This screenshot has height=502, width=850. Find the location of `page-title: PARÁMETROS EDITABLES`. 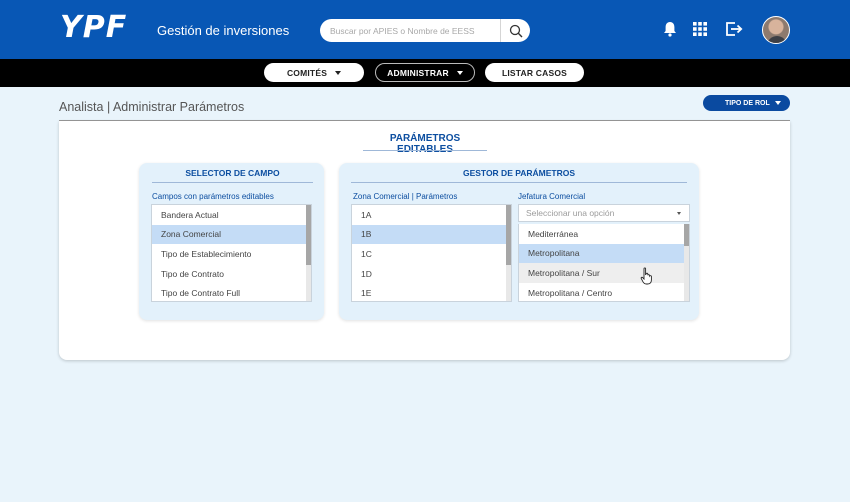

page-title: PARÁMETROS EDITABLES is located at coordinates (425, 144).